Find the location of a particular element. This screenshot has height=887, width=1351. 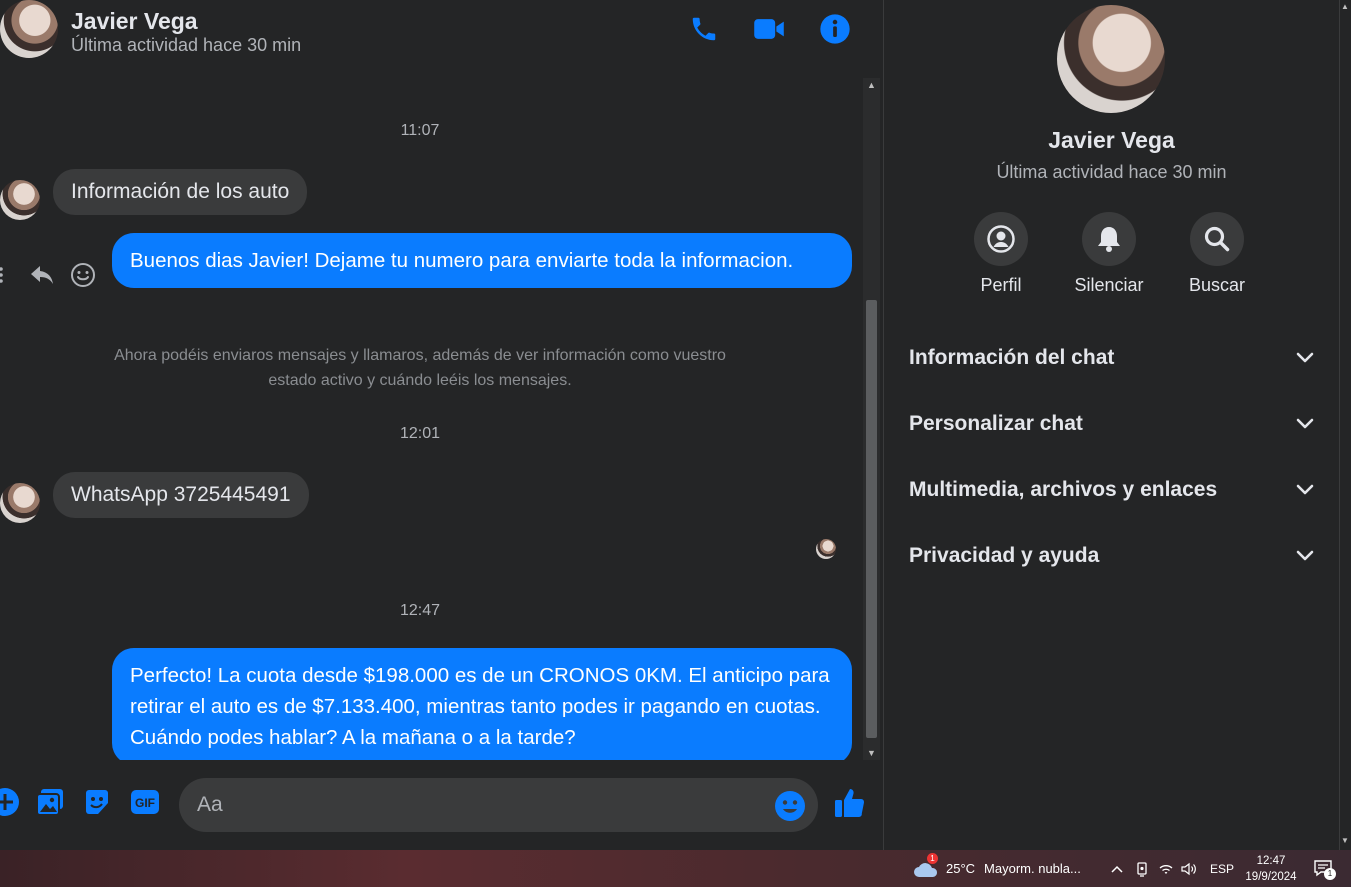

video-call-button is located at coordinates (769, 29).